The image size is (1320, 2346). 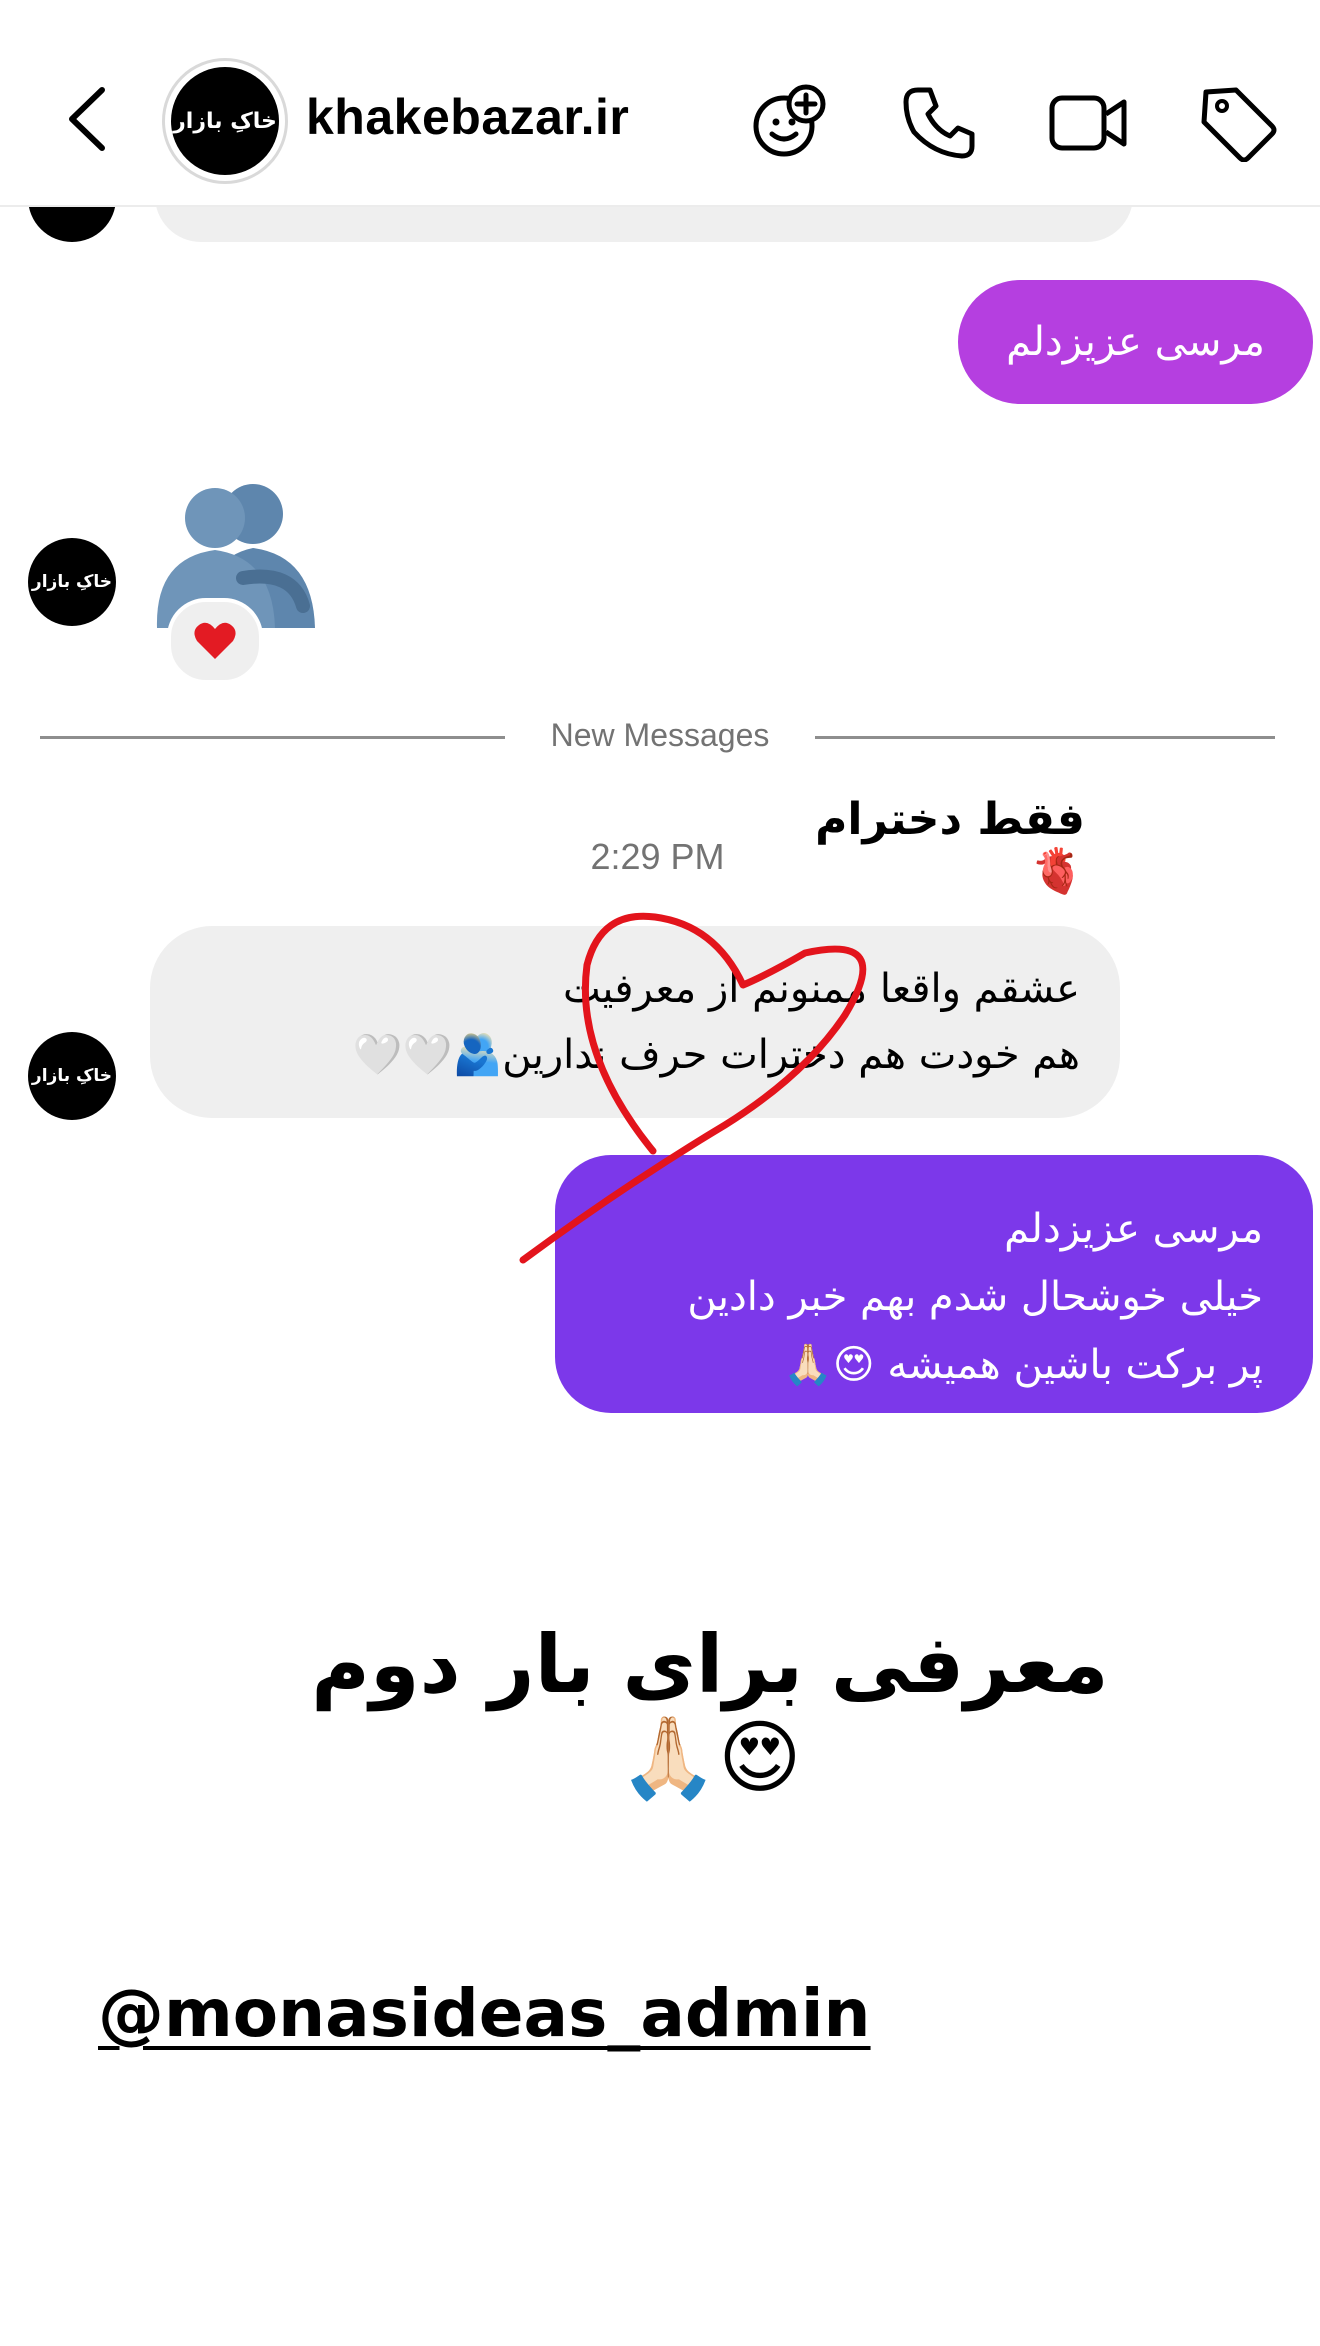 I want to click on back-button, so click(x=90, y=119).